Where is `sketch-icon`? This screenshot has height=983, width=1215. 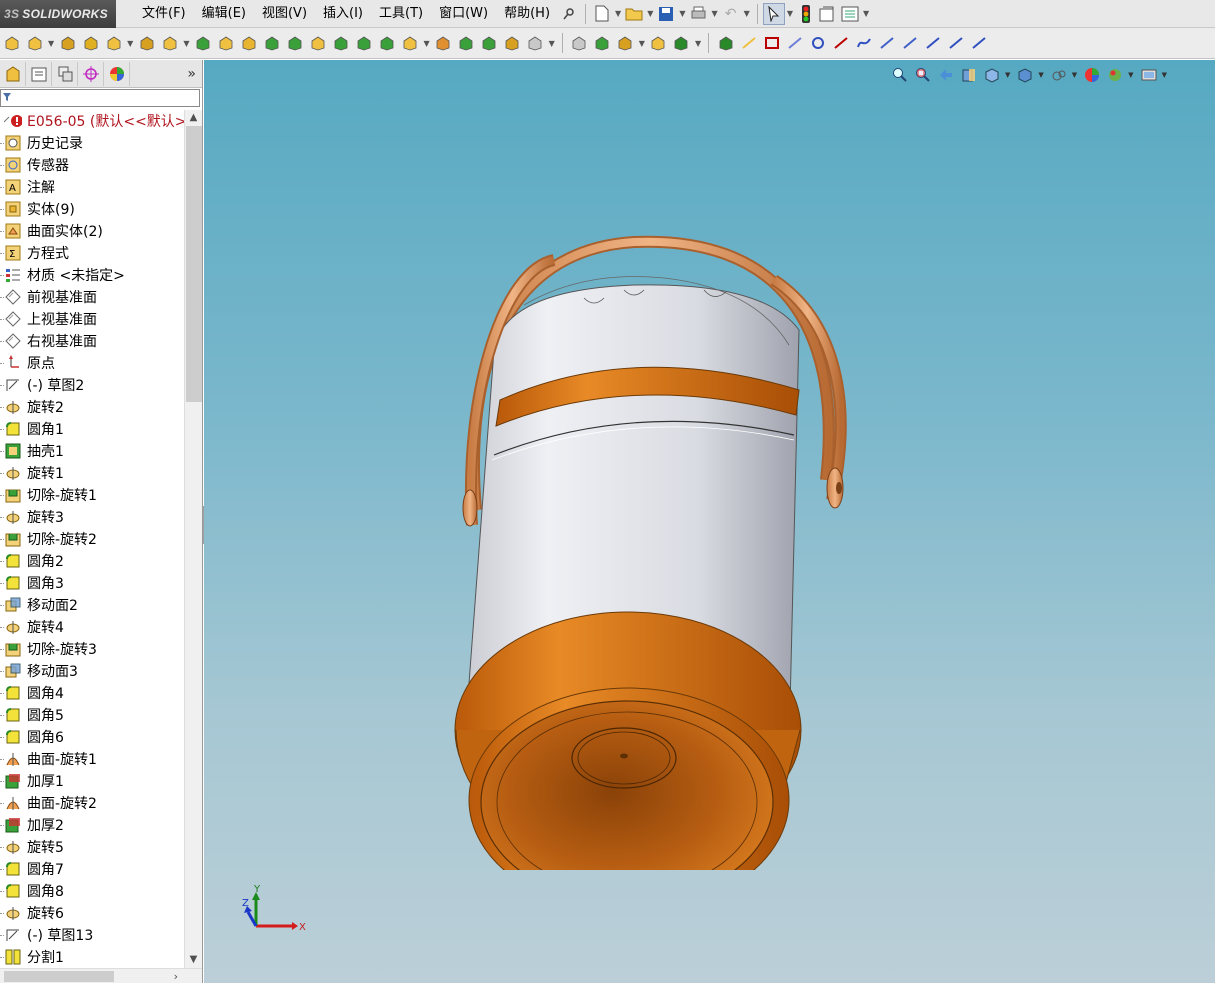 sketch-icon is located at coordinates (681, 43).